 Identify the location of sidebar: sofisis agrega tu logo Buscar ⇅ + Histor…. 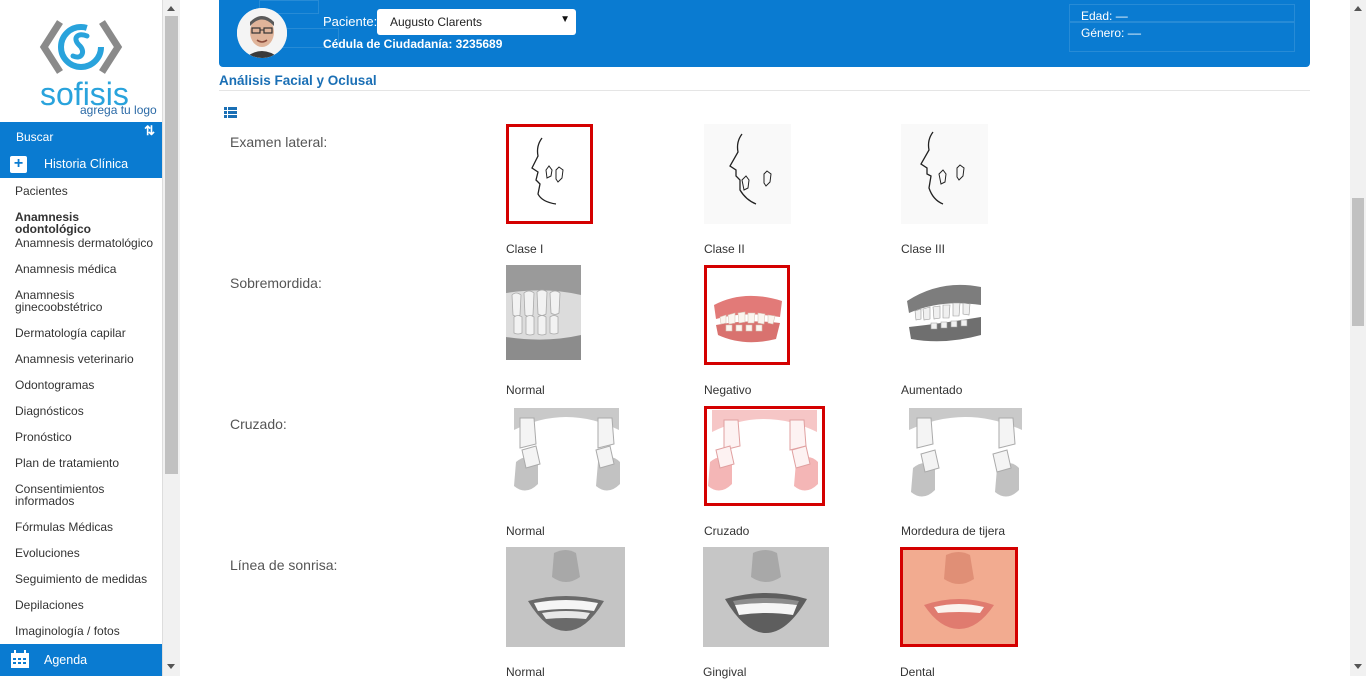
(81, 338).